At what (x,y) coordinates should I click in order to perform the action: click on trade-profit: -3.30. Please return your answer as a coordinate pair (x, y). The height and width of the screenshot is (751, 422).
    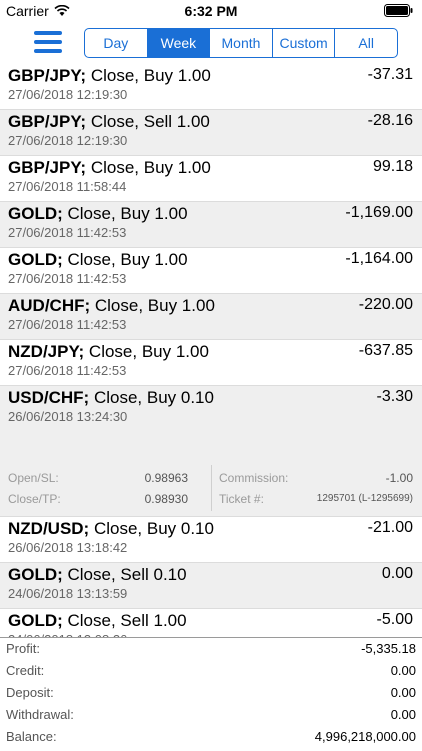
    Looking at the image, I should click on (394, 396).